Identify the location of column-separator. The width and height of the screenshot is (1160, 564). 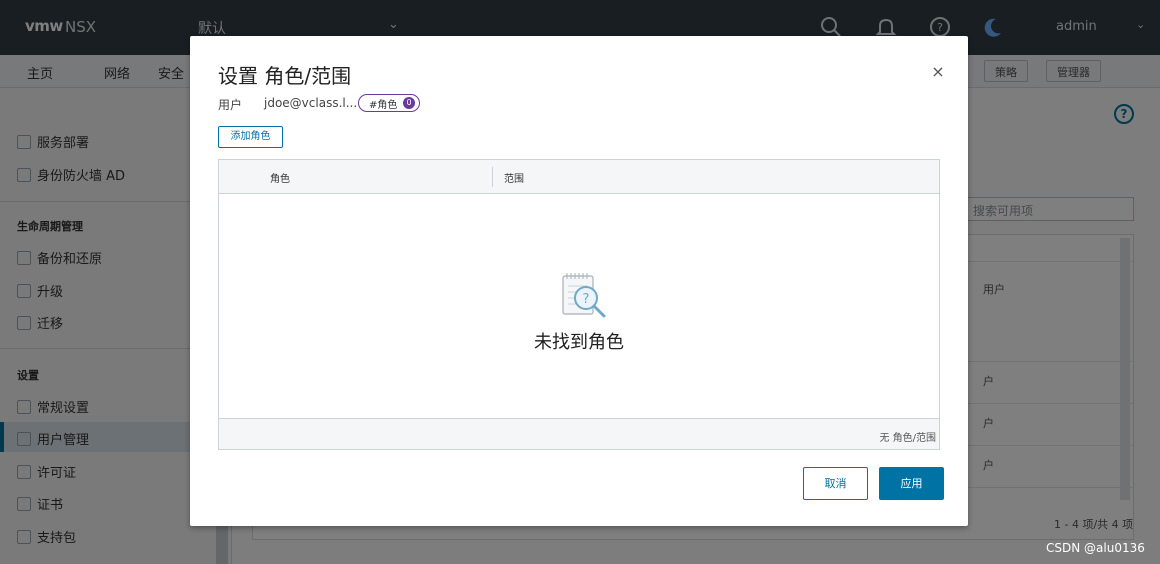
(492, 177).